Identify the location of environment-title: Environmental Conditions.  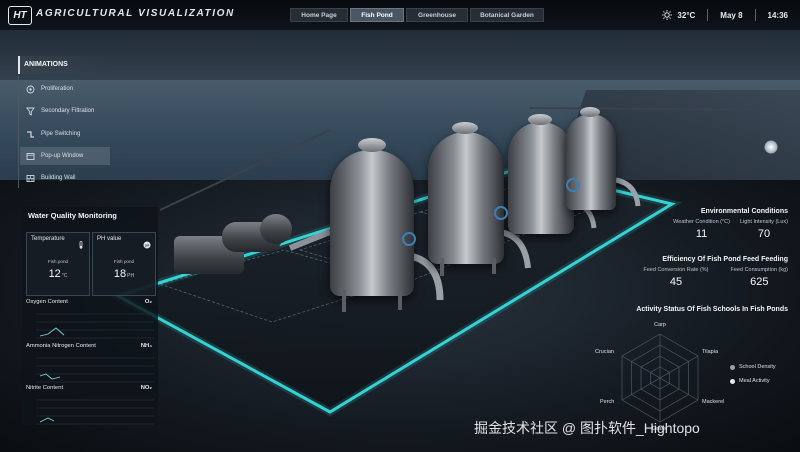
(744, 211).